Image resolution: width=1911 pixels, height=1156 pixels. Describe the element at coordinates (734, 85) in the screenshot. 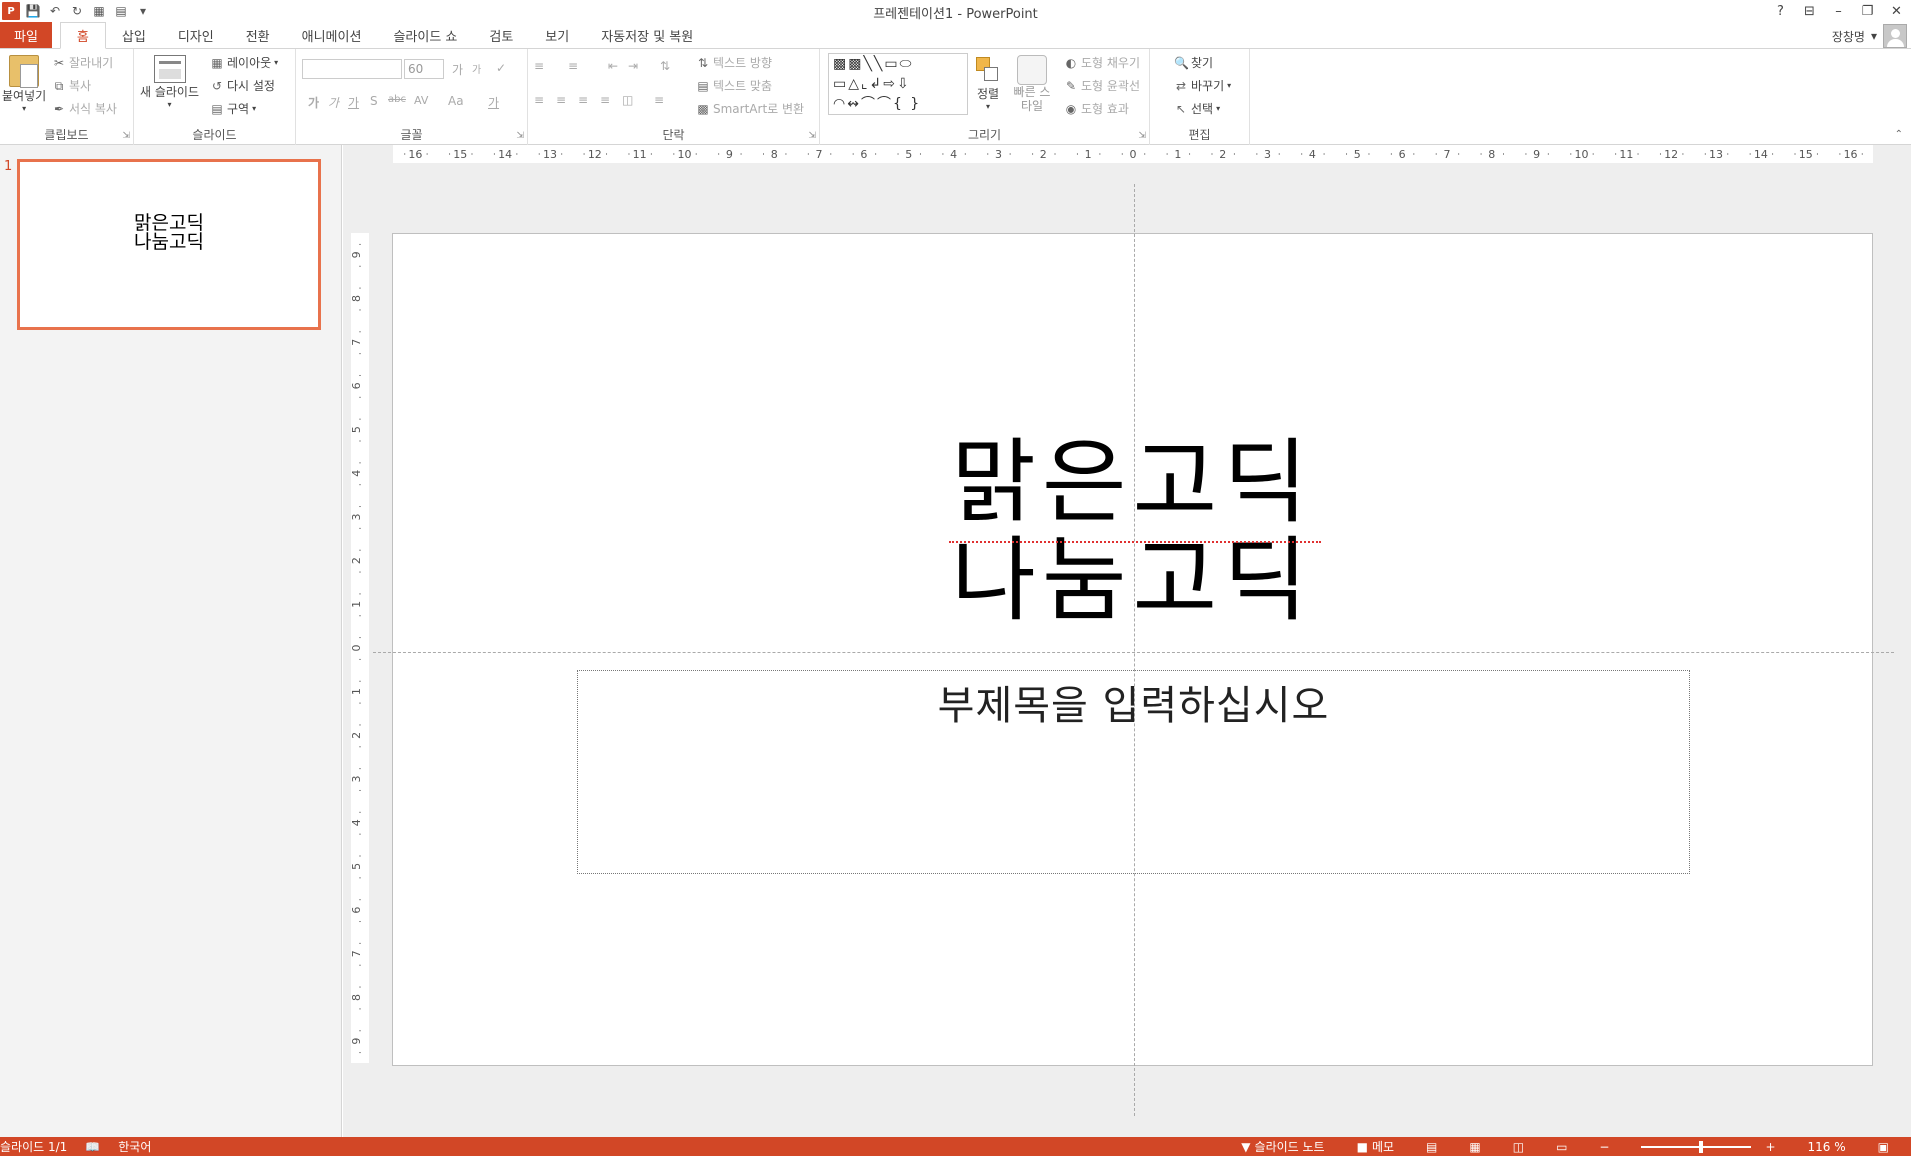

I see `align-text-button: ▤ 텍스트 맞춤` at that location.